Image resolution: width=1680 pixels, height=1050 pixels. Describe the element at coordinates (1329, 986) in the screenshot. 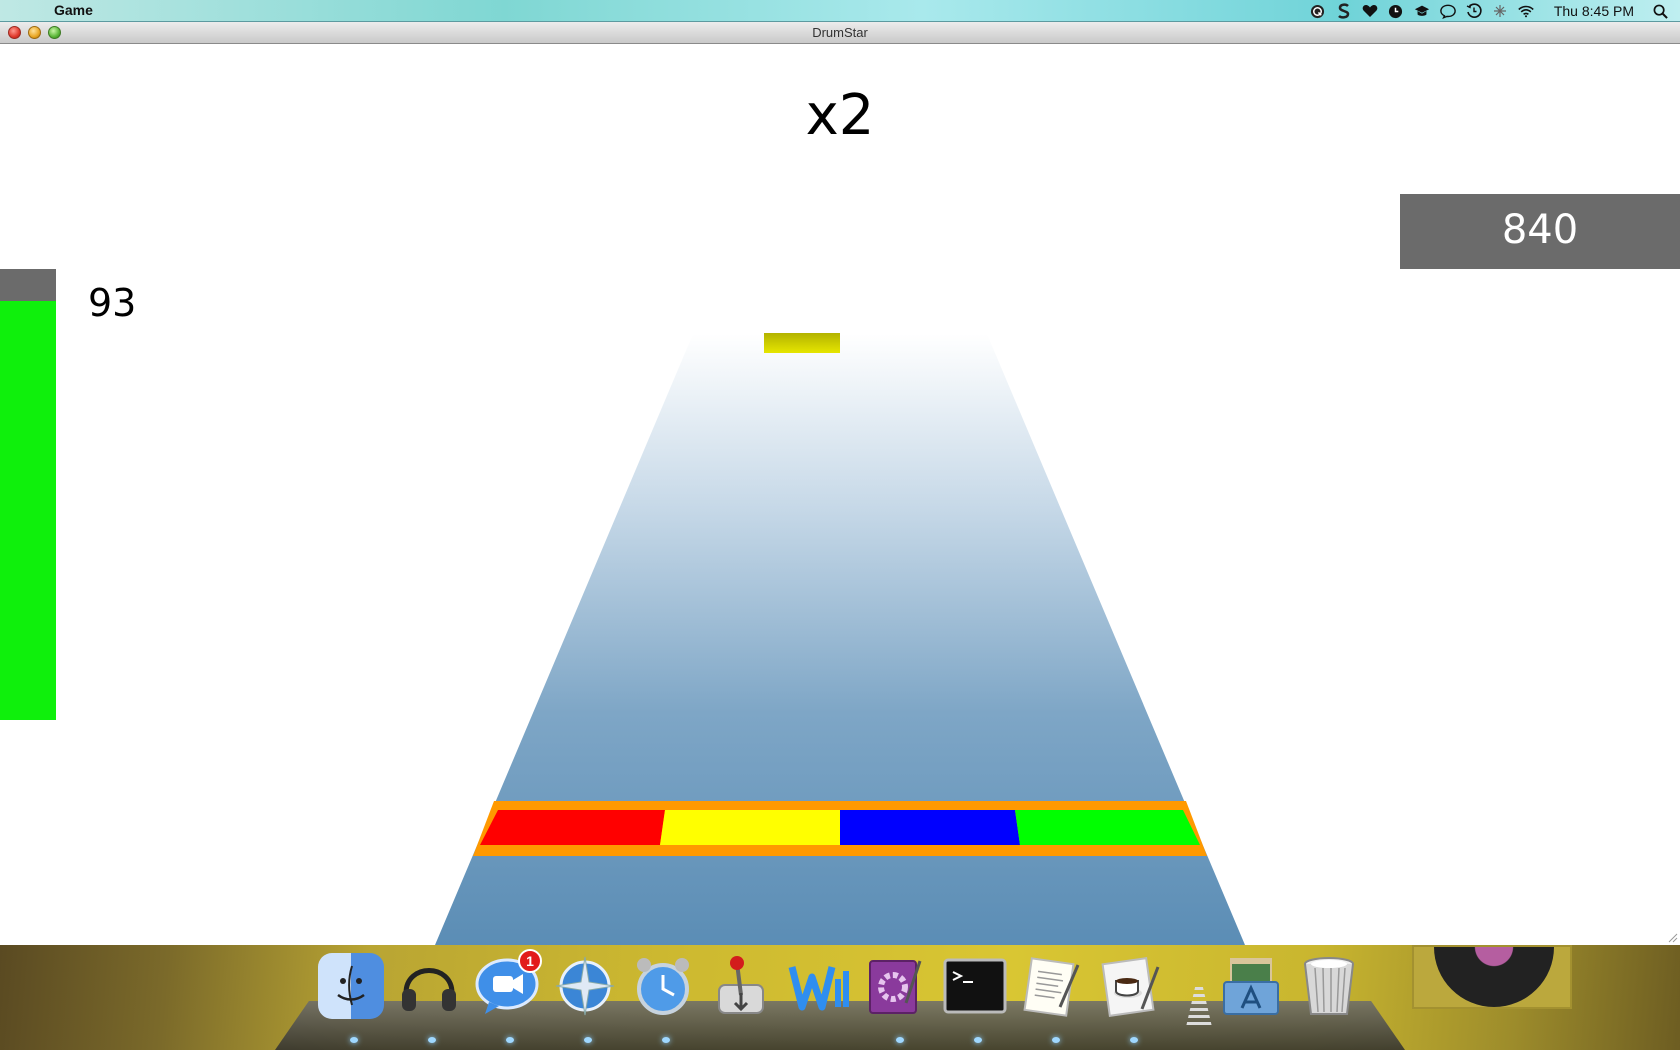

I see `trash-icon` at that location.